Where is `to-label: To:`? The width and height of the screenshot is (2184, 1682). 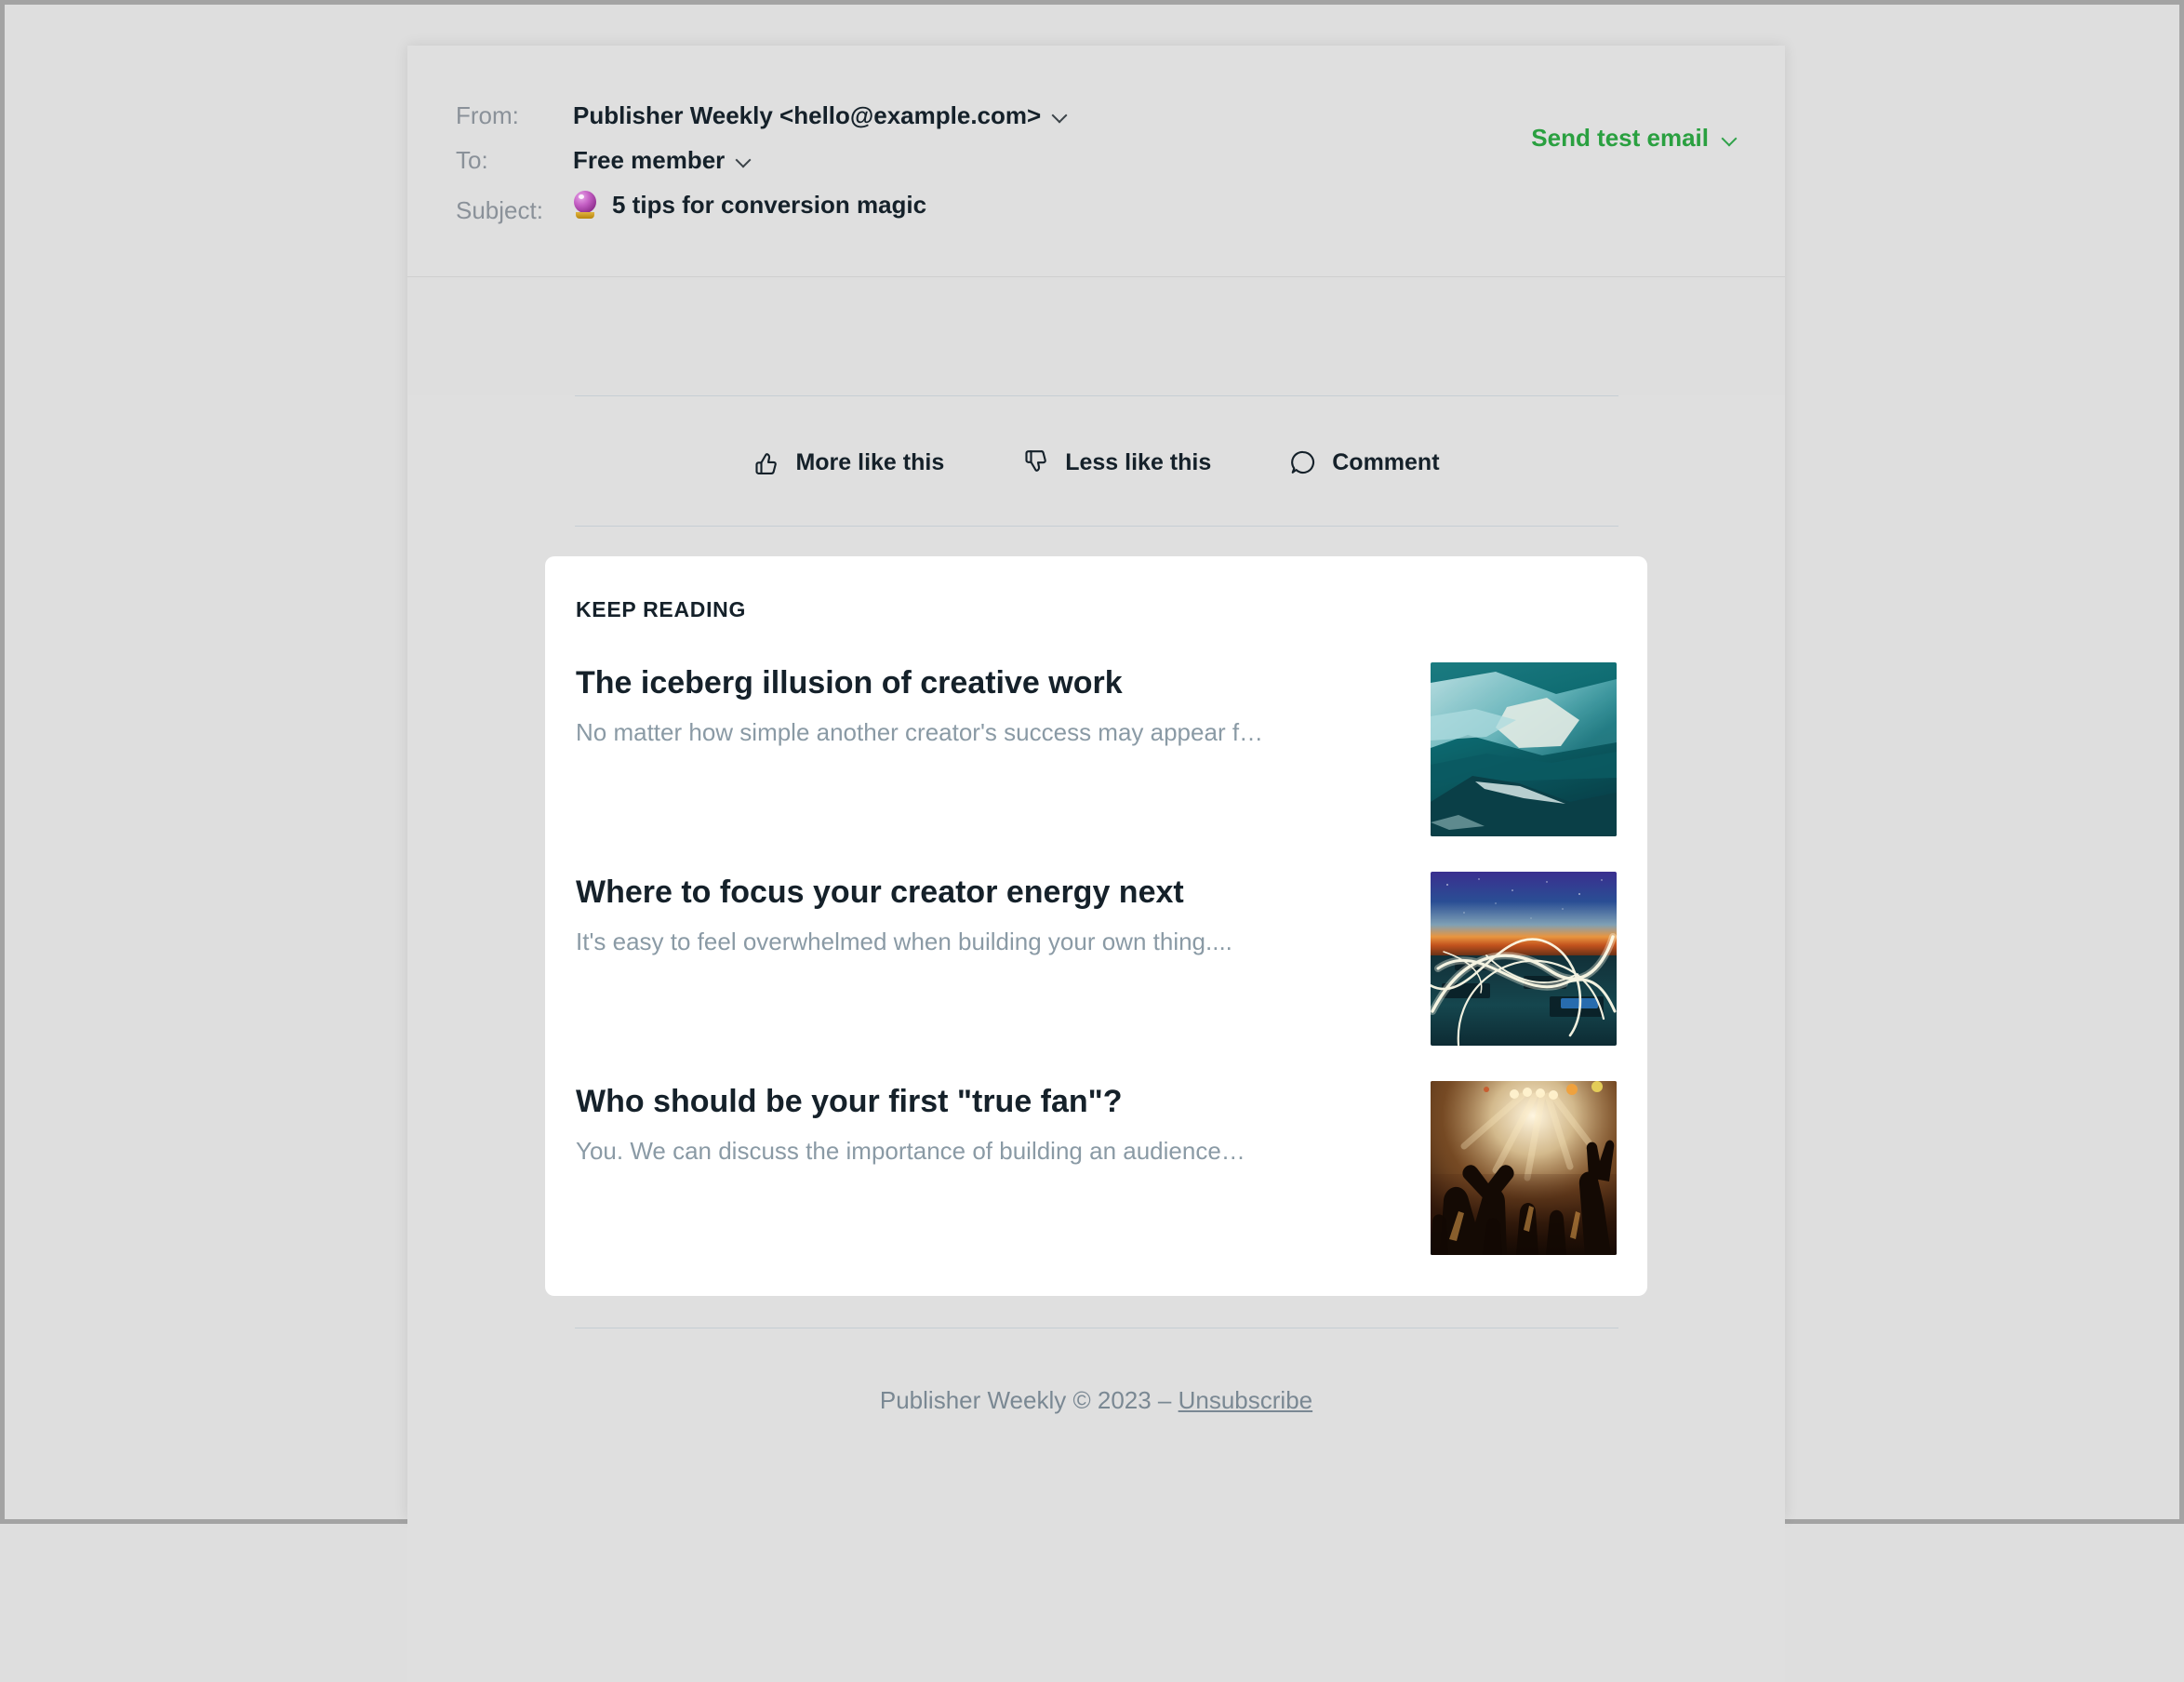
to-label: To: is located at coordinates (472, 160).